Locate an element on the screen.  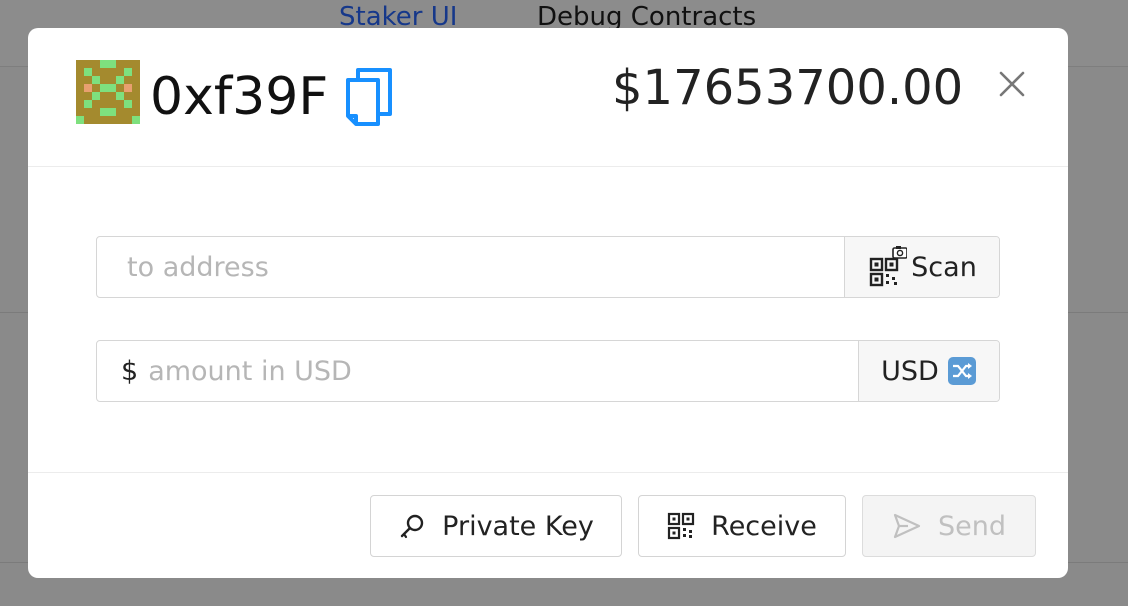
private-key-label: Private Key is located at coordinates (518, 526).